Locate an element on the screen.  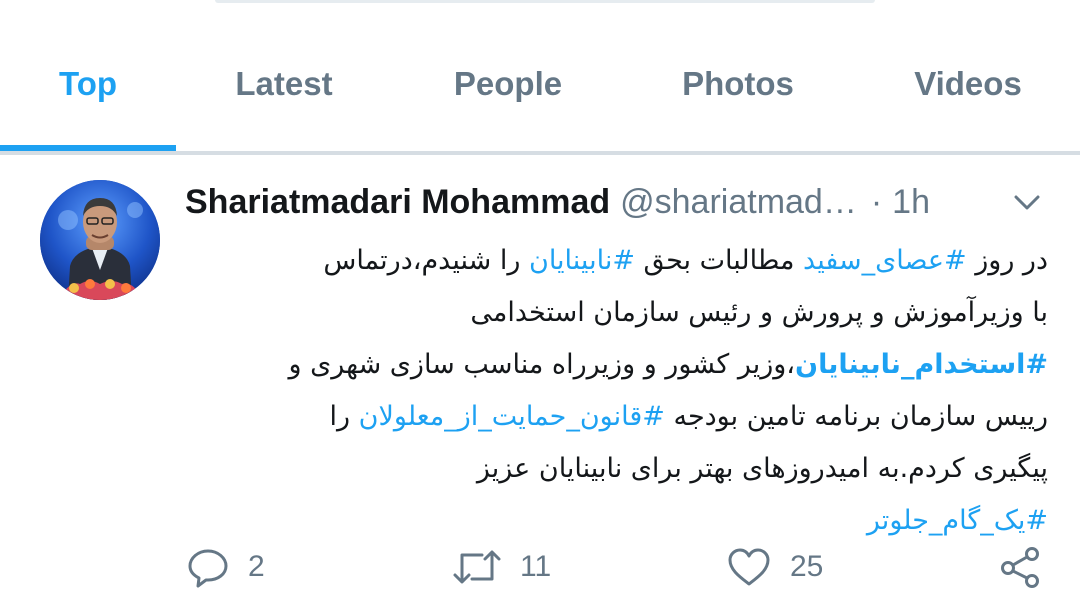
hashtag-link: #نابینایان is located at coordinates (582, 260).